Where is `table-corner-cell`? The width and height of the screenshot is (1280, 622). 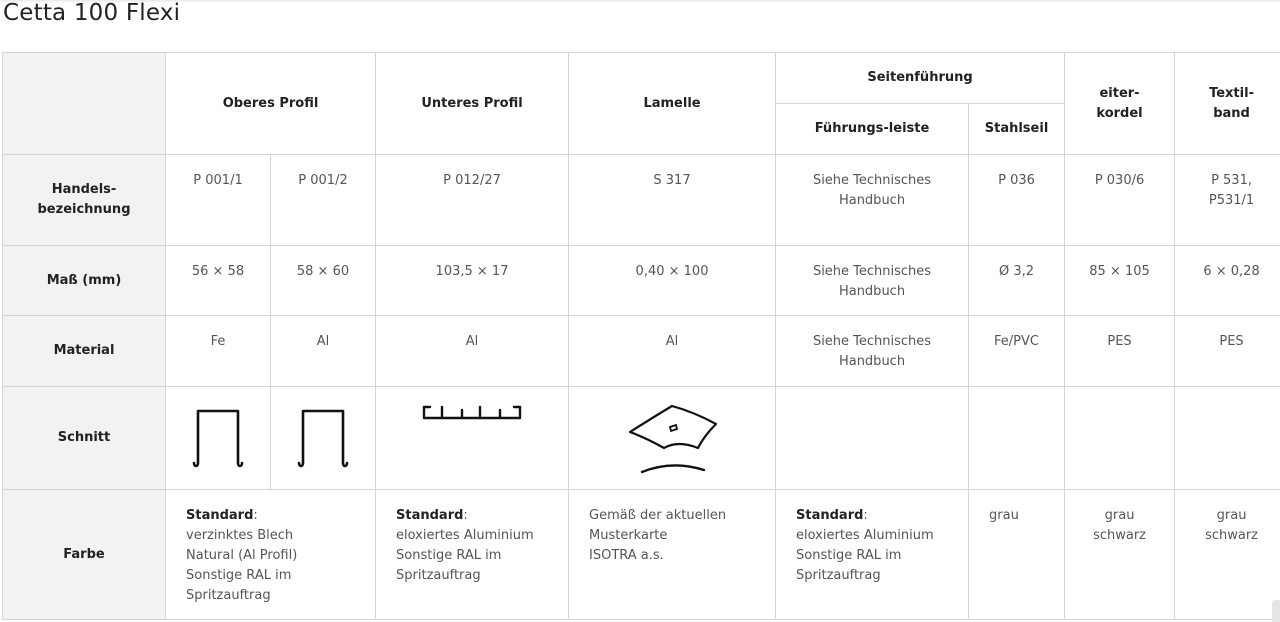 table-corner-cell is located at coordinates (84, 103).